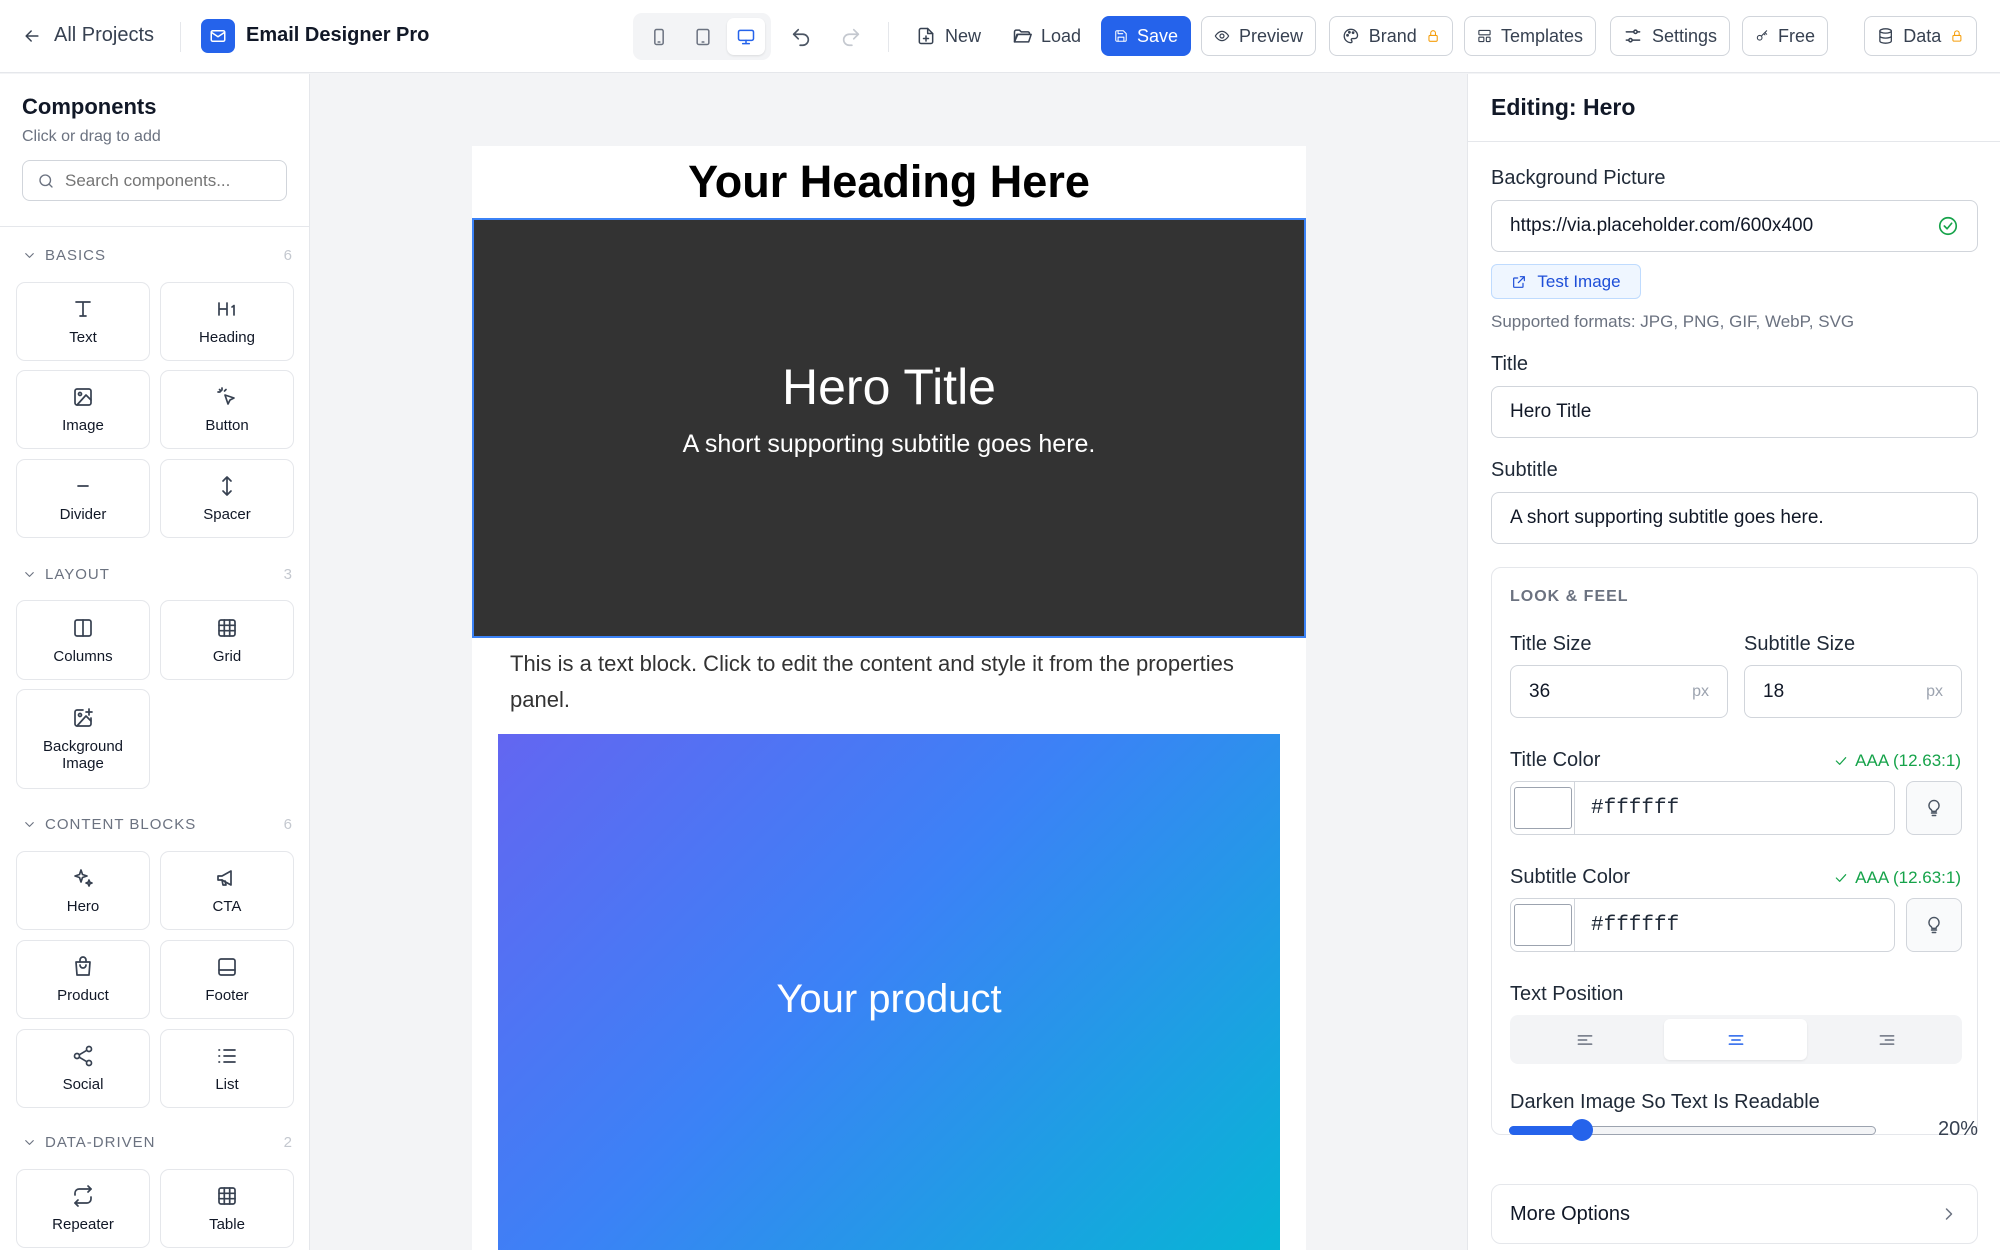 Image resolution: width=2000 pixels, height=1250 pixels. I want to click on mobile-view-button, so click(659, 37).